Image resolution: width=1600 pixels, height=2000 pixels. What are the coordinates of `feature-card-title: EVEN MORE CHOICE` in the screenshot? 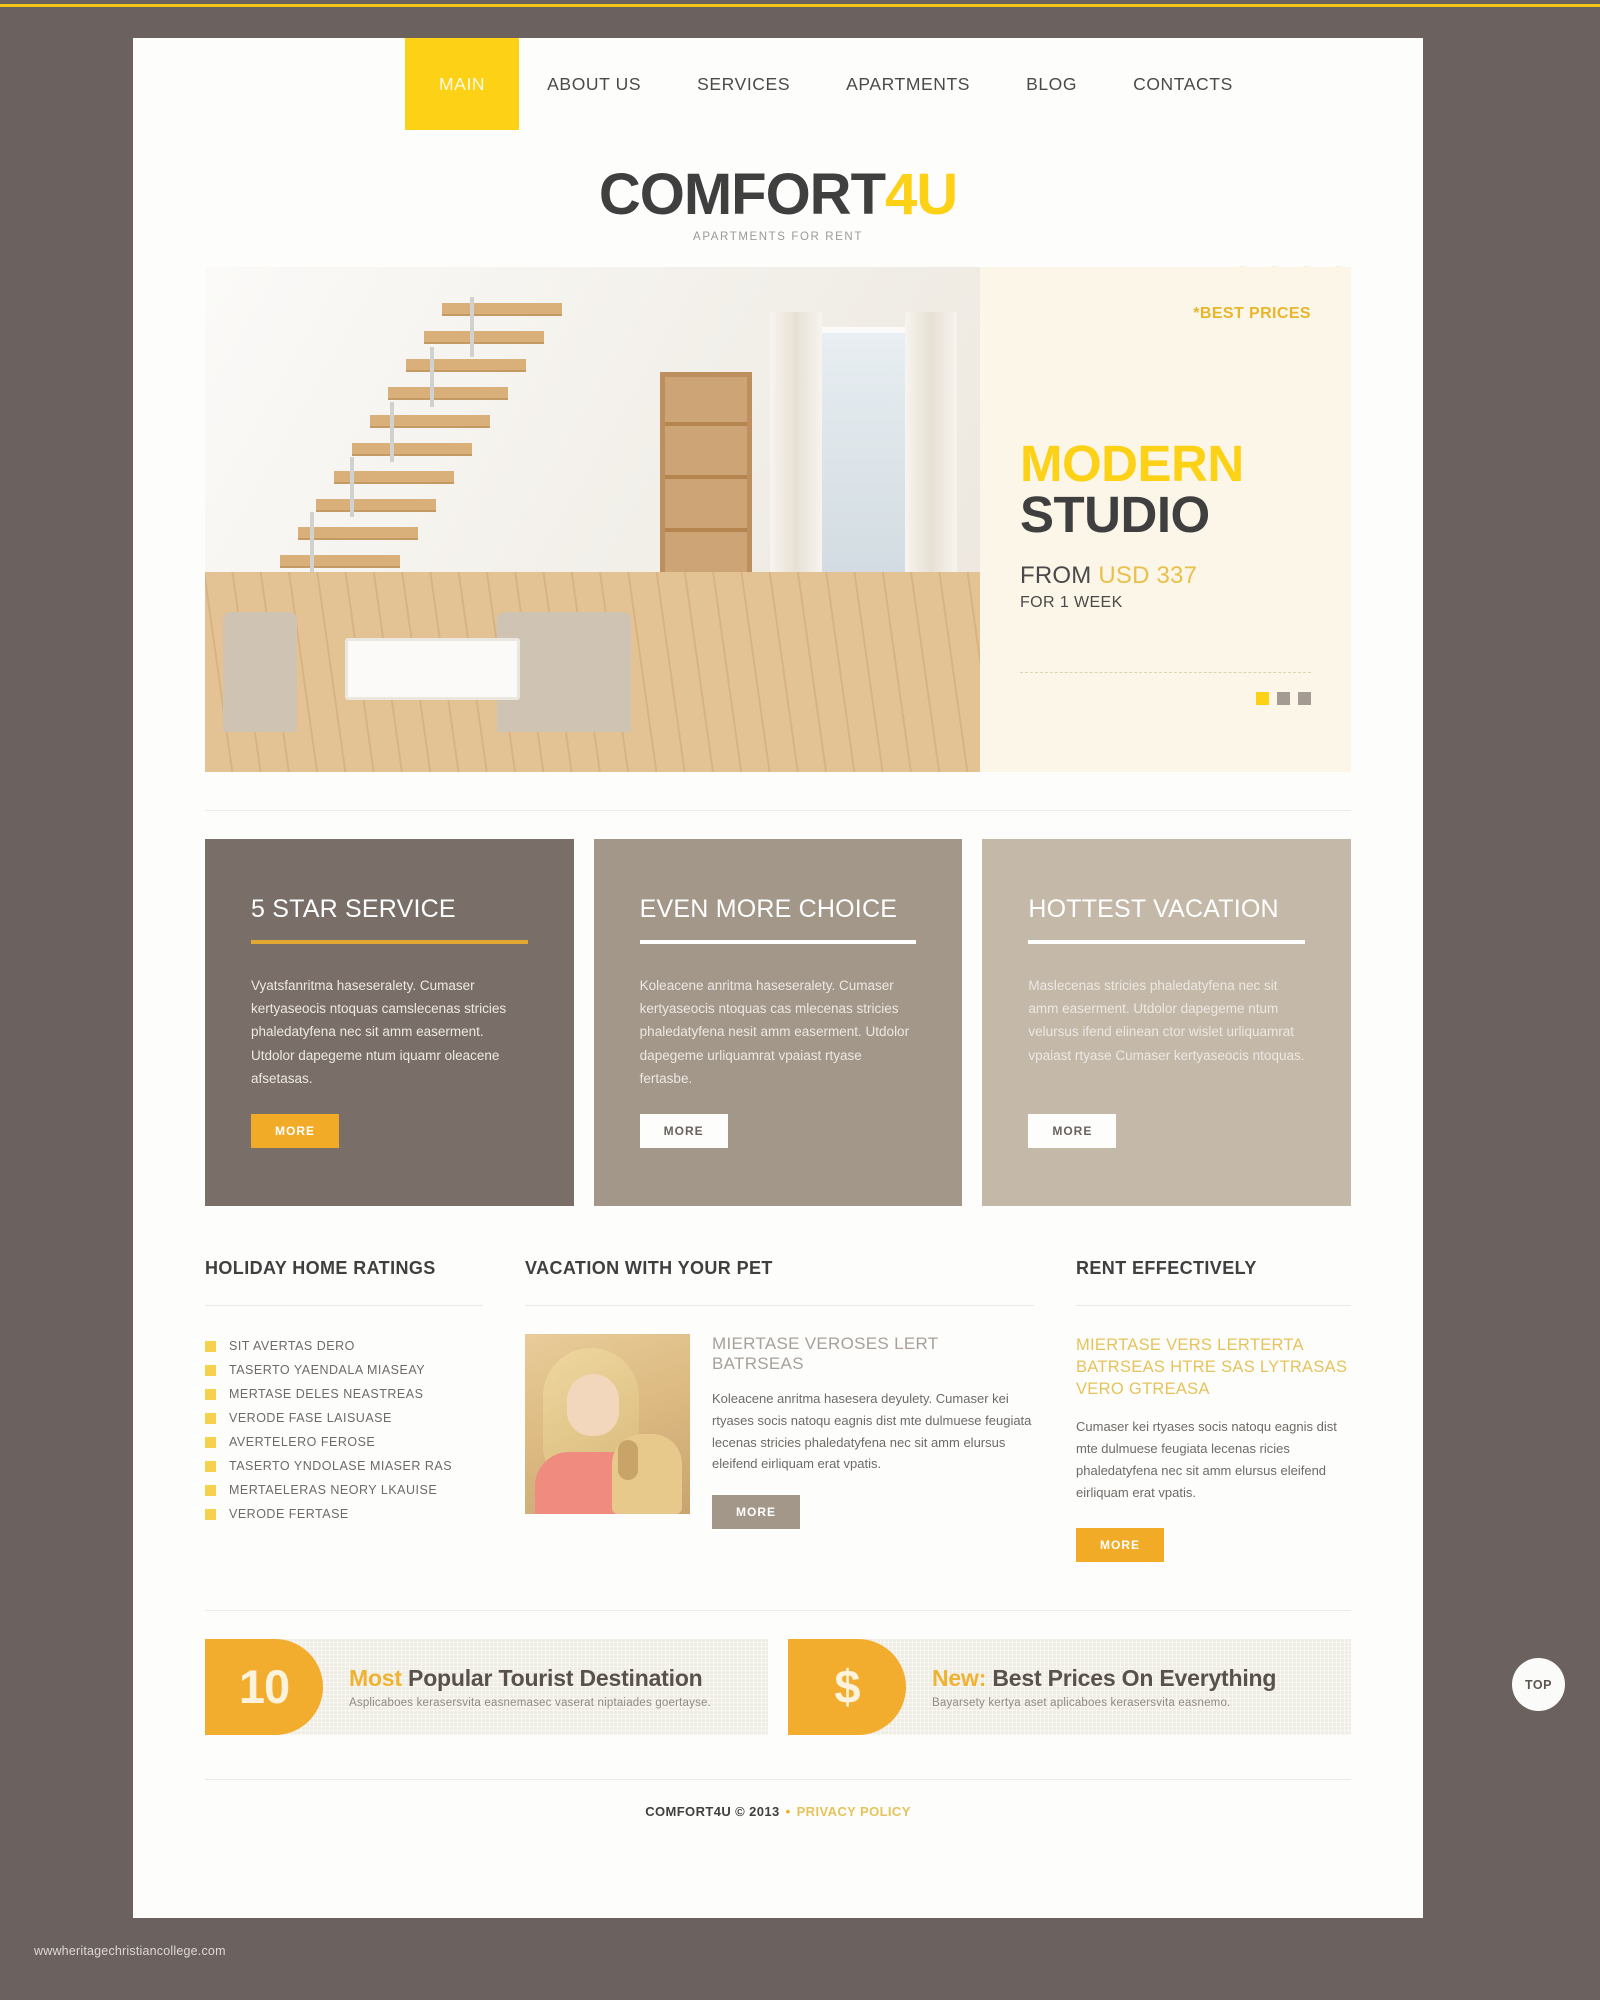 It's located at (768, 909).